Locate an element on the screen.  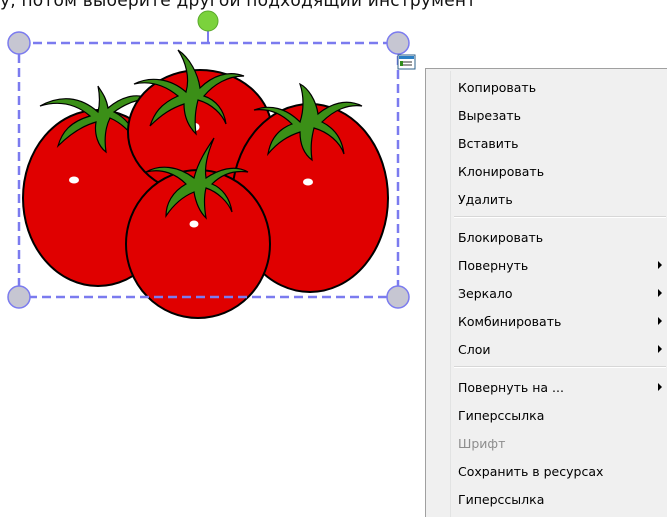
menu-item-label: Комбинировать is located at coordinates (510, 321).